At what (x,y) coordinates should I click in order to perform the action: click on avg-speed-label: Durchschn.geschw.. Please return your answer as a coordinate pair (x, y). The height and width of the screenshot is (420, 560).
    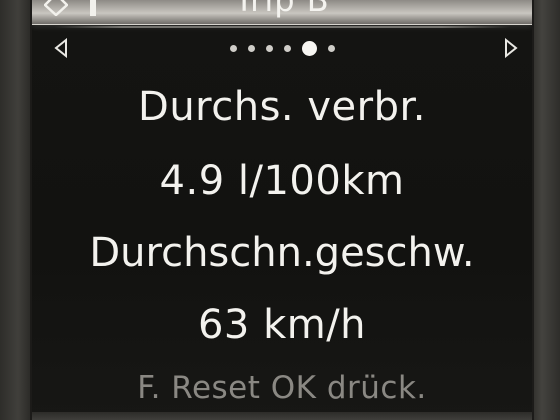
    Looking at the image, I should click on (282, 253).